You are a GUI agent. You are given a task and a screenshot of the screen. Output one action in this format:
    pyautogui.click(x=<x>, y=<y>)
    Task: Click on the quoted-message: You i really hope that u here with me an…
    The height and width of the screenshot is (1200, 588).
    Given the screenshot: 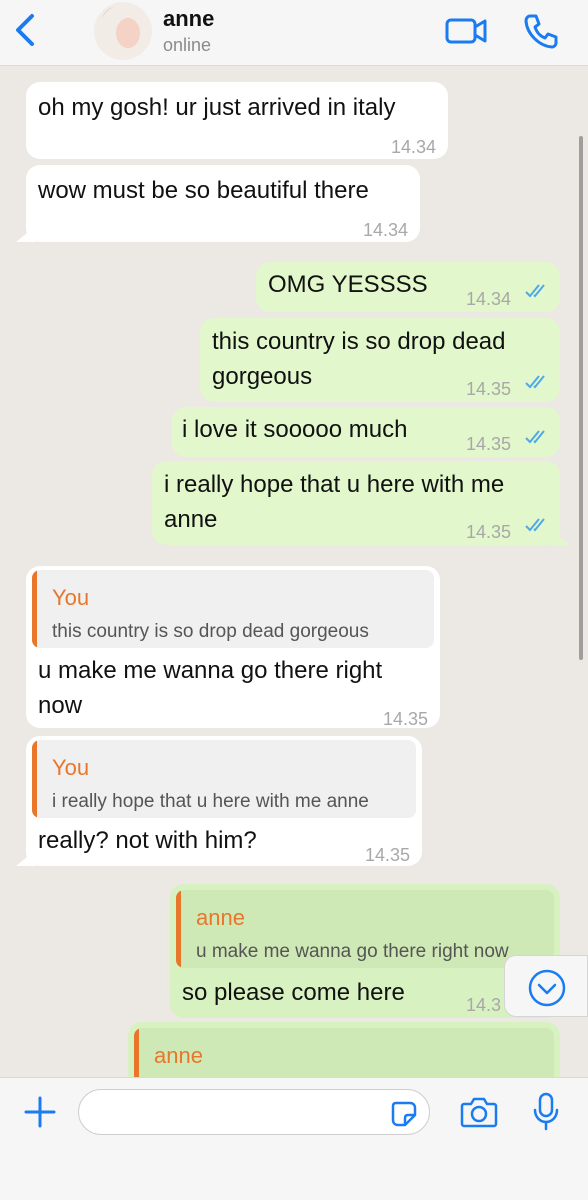 What is the action you would take?
    pyautogui.click(x=224, y=779)
    